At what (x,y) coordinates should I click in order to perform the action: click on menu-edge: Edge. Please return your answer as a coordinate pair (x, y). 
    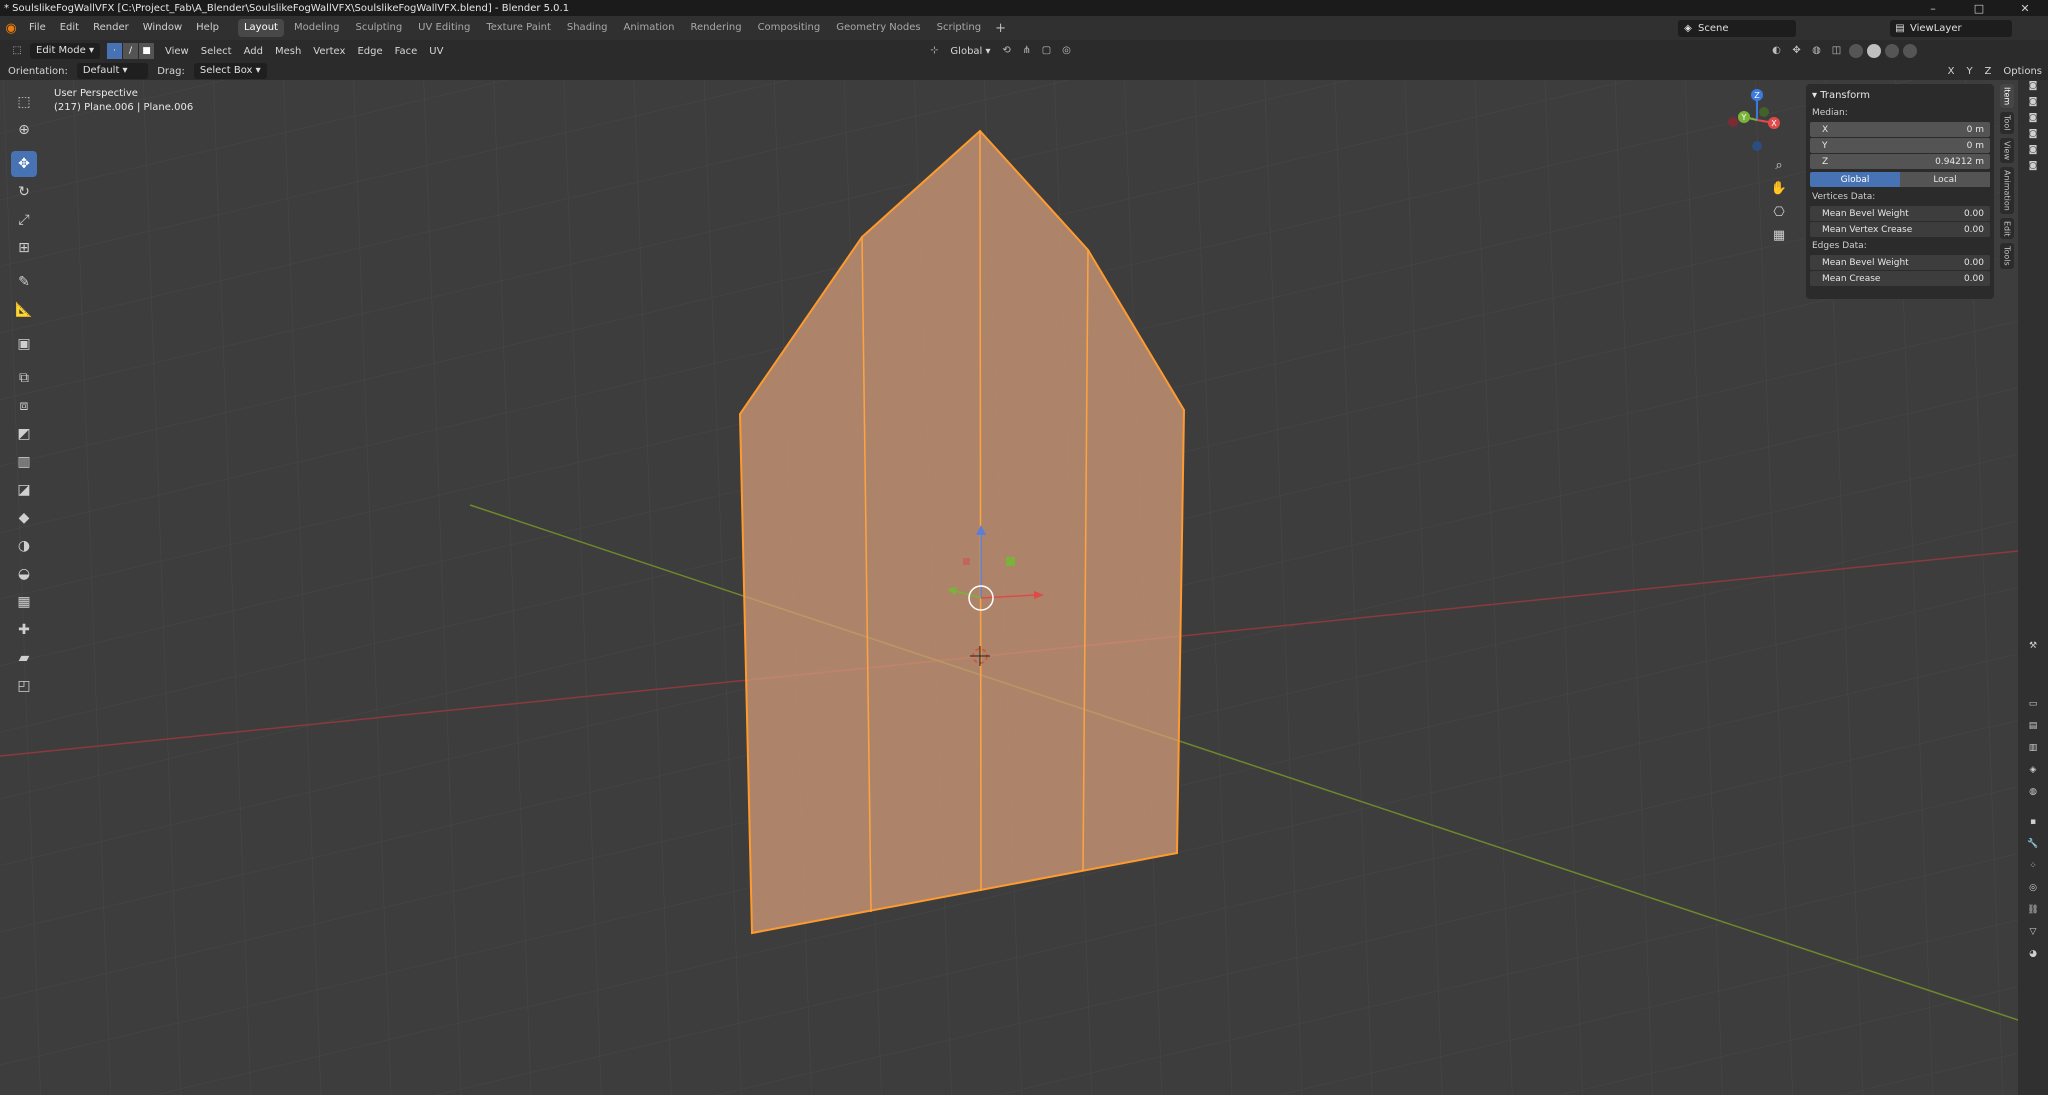
    Looking at the image, I should click on (369, 51).